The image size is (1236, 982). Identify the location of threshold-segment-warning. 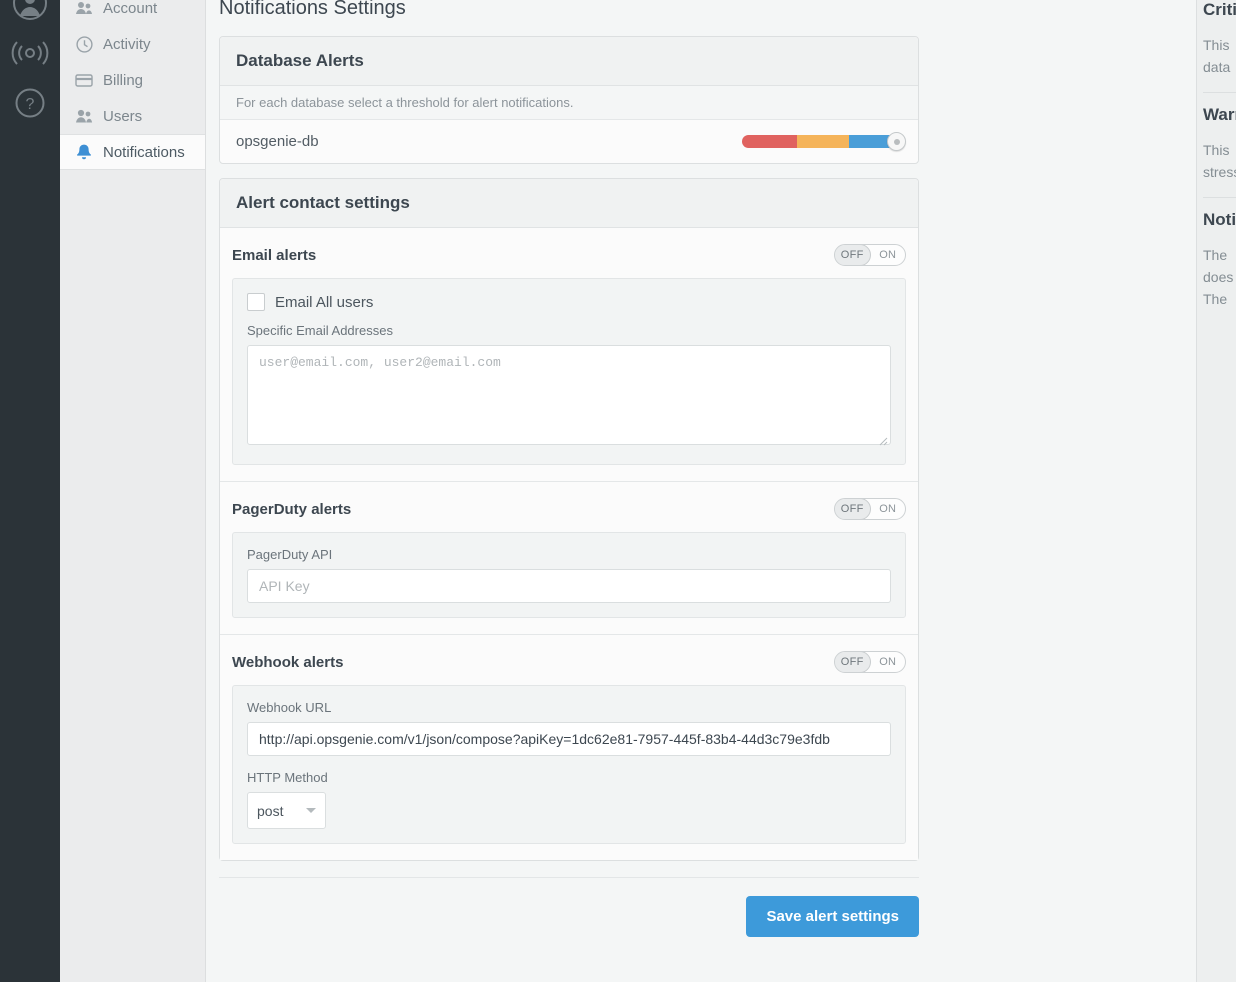
(823, 141).